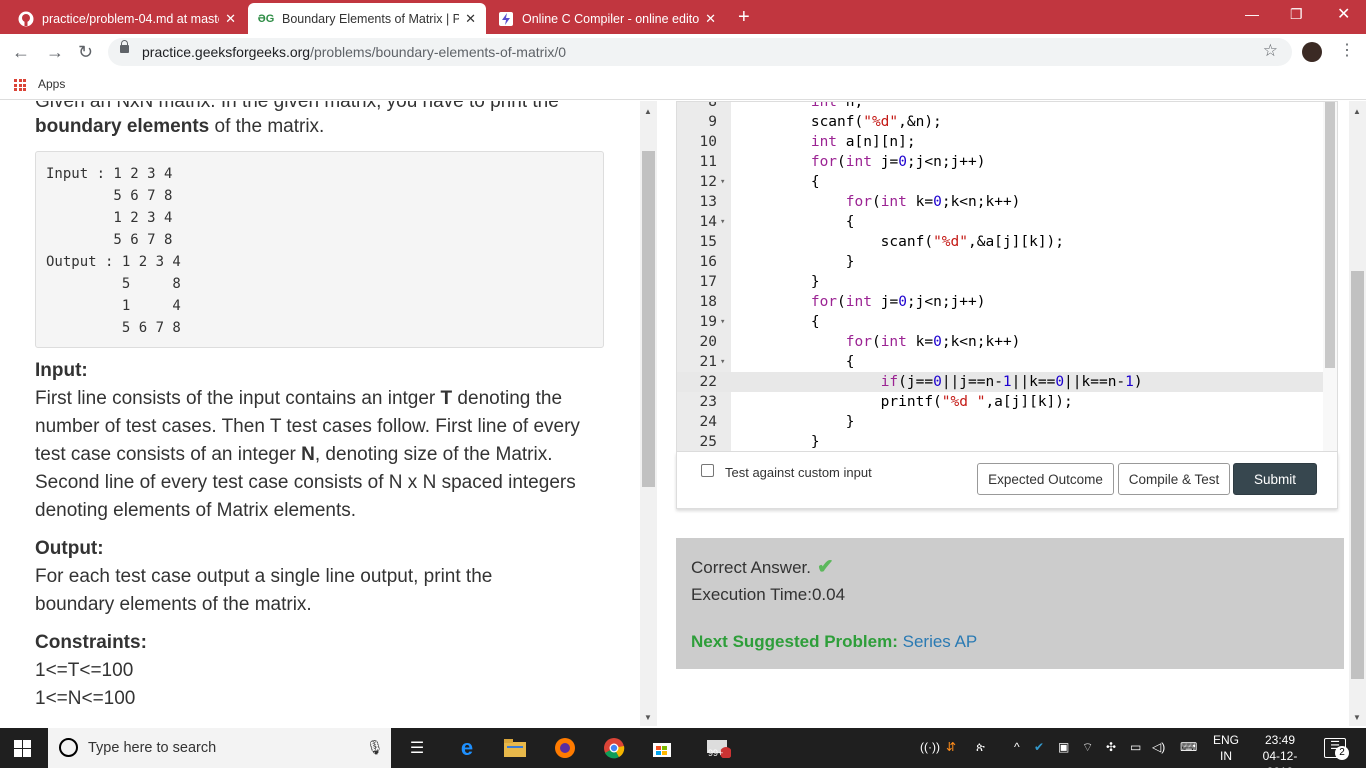 This screenshot has width=1366, height=780. Describe the element at coordinates (708, 302) in the screenshot. I see `line-number: 18` at that location.